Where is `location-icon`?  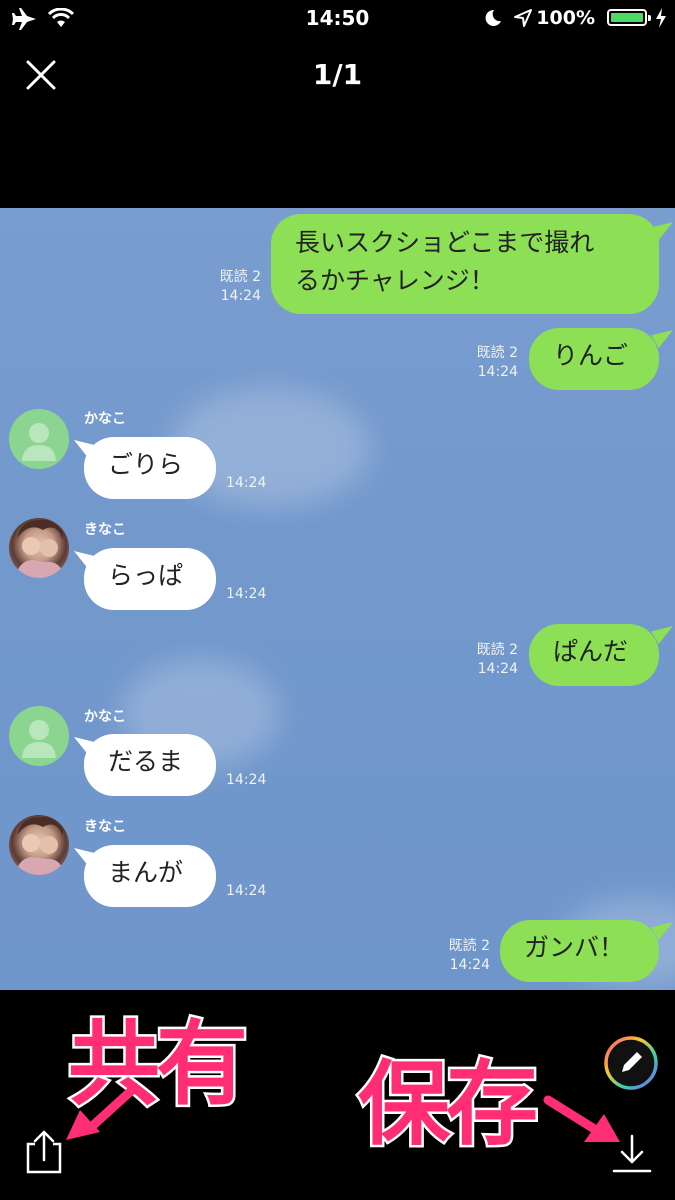 location-icon is located at coordinates (523, 18).